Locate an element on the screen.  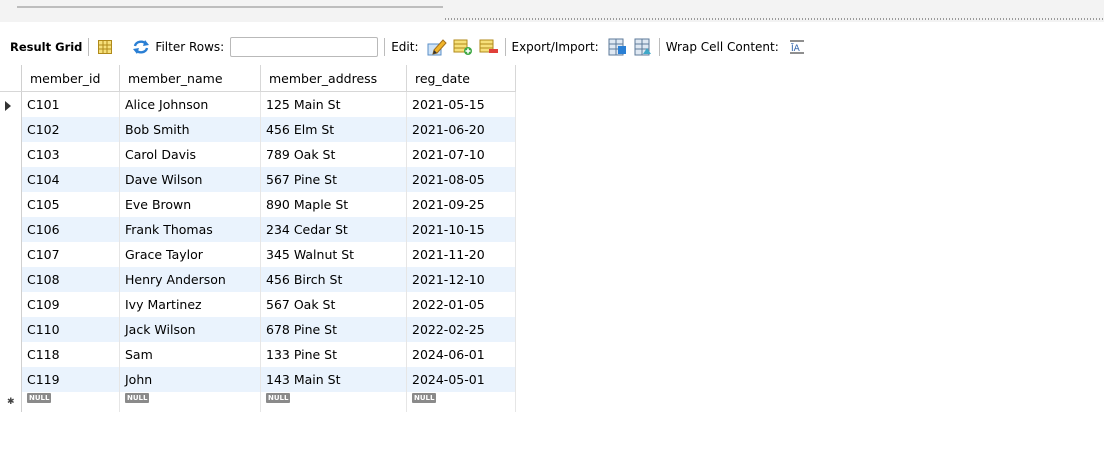
table-row: C103 Carol Davis 789 Oak St 2021-07-10 is located at coordinates (258, 154).